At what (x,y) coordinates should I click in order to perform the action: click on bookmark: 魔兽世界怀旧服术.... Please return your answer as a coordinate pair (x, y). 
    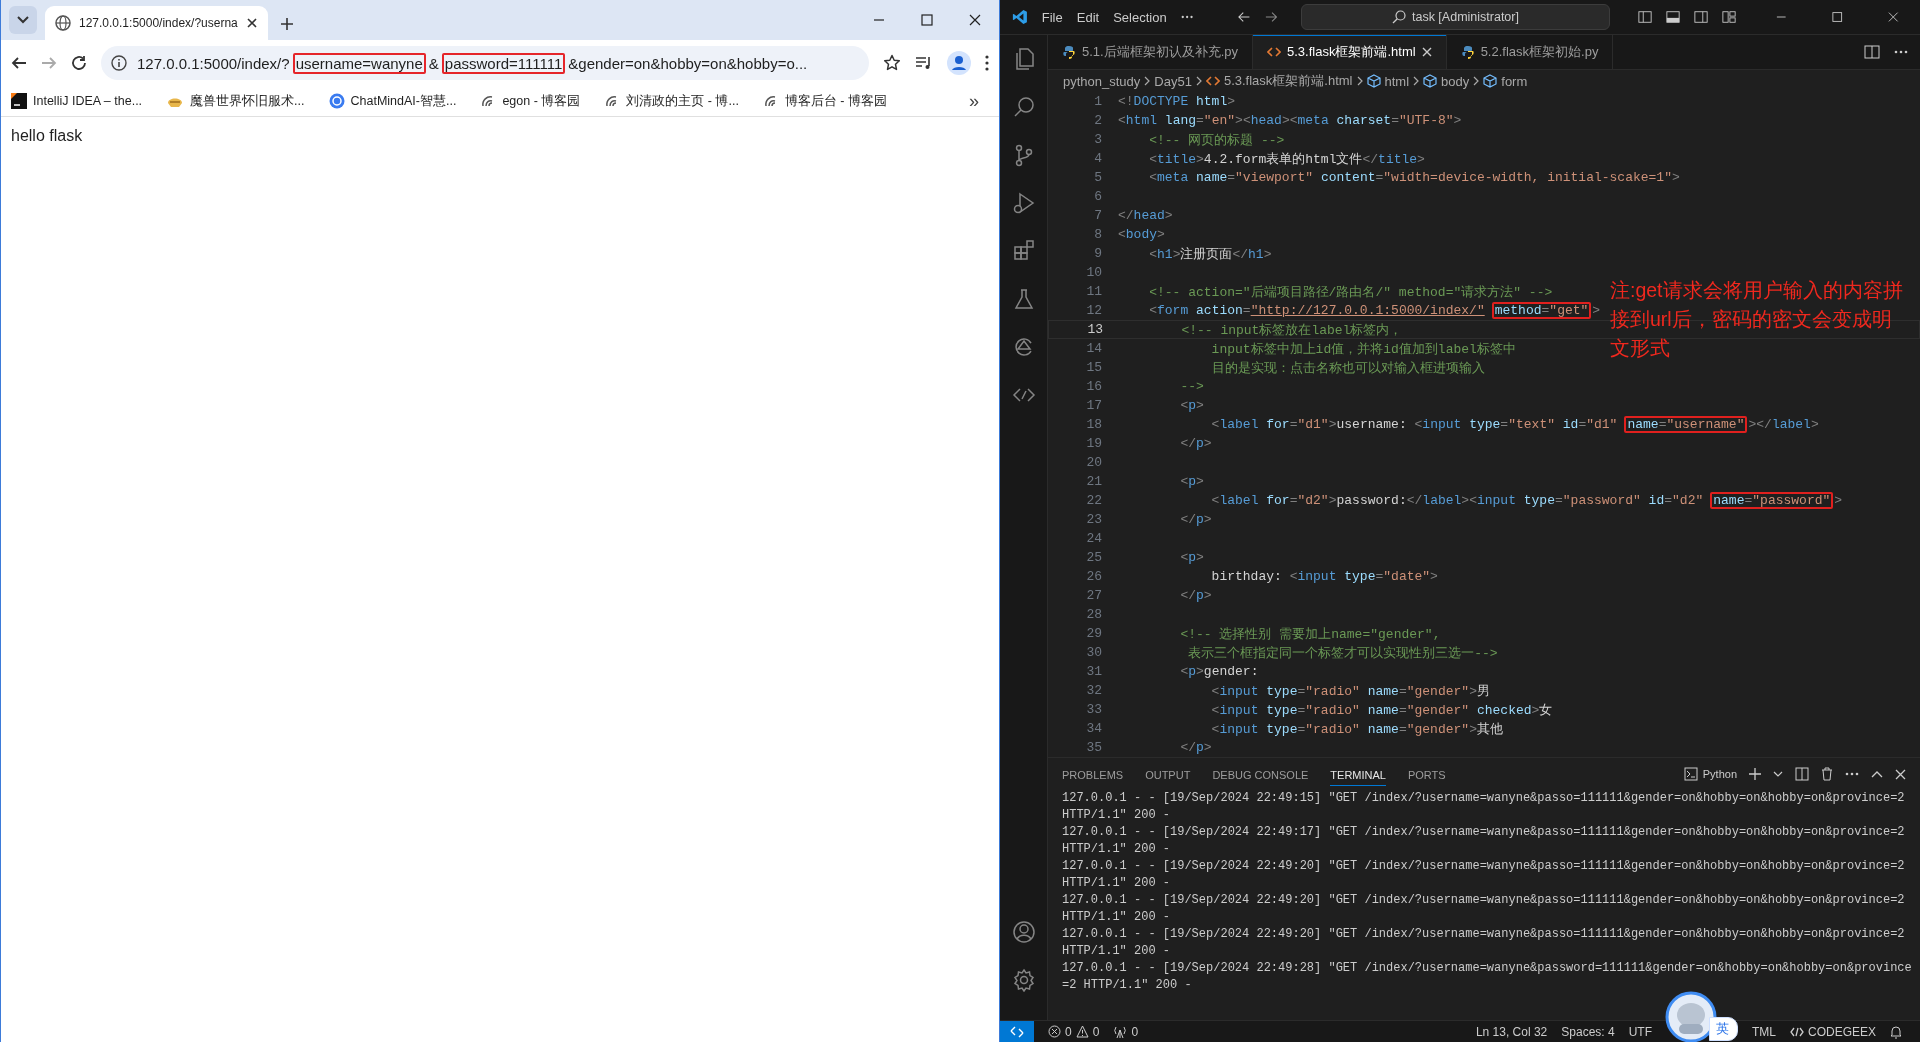
    Looking at the image, I should click on (235, 101).